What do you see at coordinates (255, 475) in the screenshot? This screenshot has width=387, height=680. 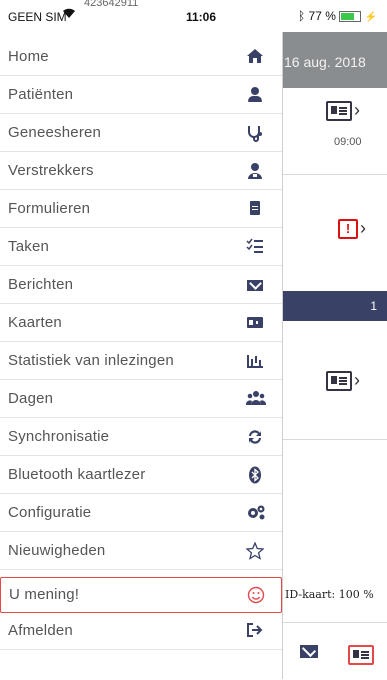 I see `bluetooth-icon` at bounding box center [255, 475].